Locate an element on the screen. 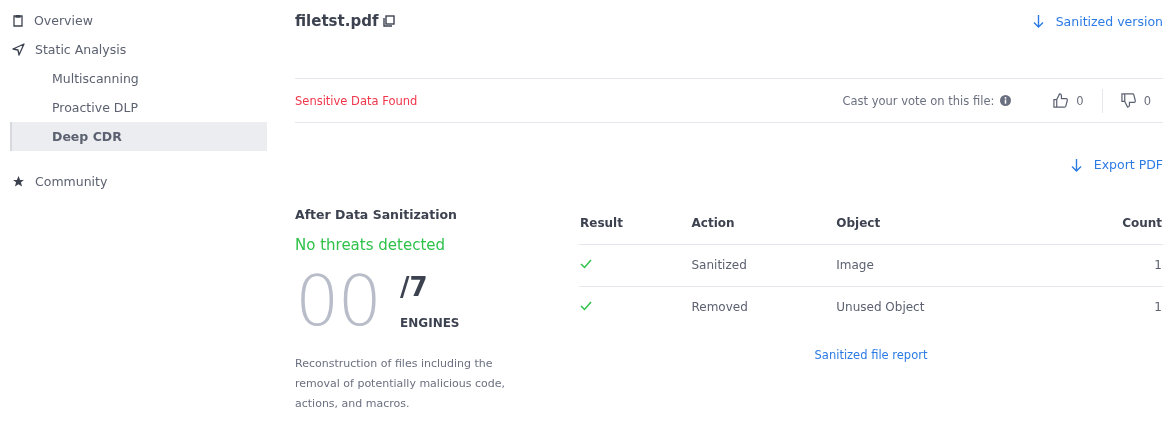 The image size is (1175, 445). export-pdf-link: Export PDF is located at coordinates (1116, 164).